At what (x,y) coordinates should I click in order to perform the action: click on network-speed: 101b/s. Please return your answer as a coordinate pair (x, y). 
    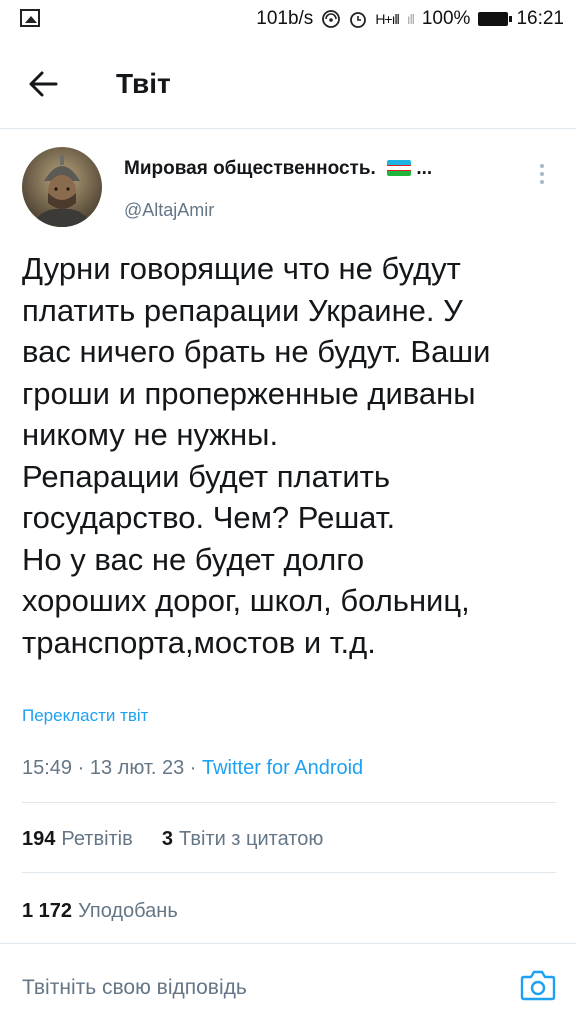
    Looking at the image, I should click on (285, 18).